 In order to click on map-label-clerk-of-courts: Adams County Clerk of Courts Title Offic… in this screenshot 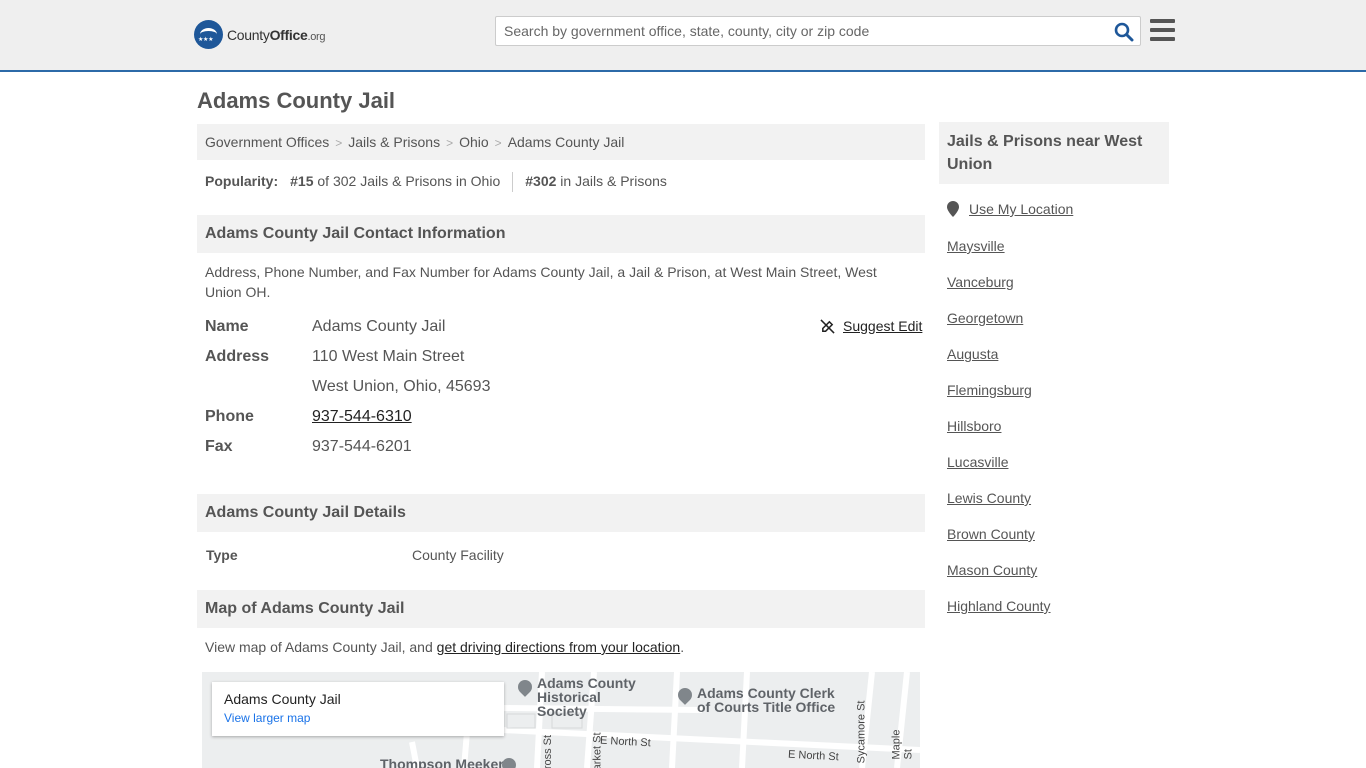, I will do `click(767, 700)`.